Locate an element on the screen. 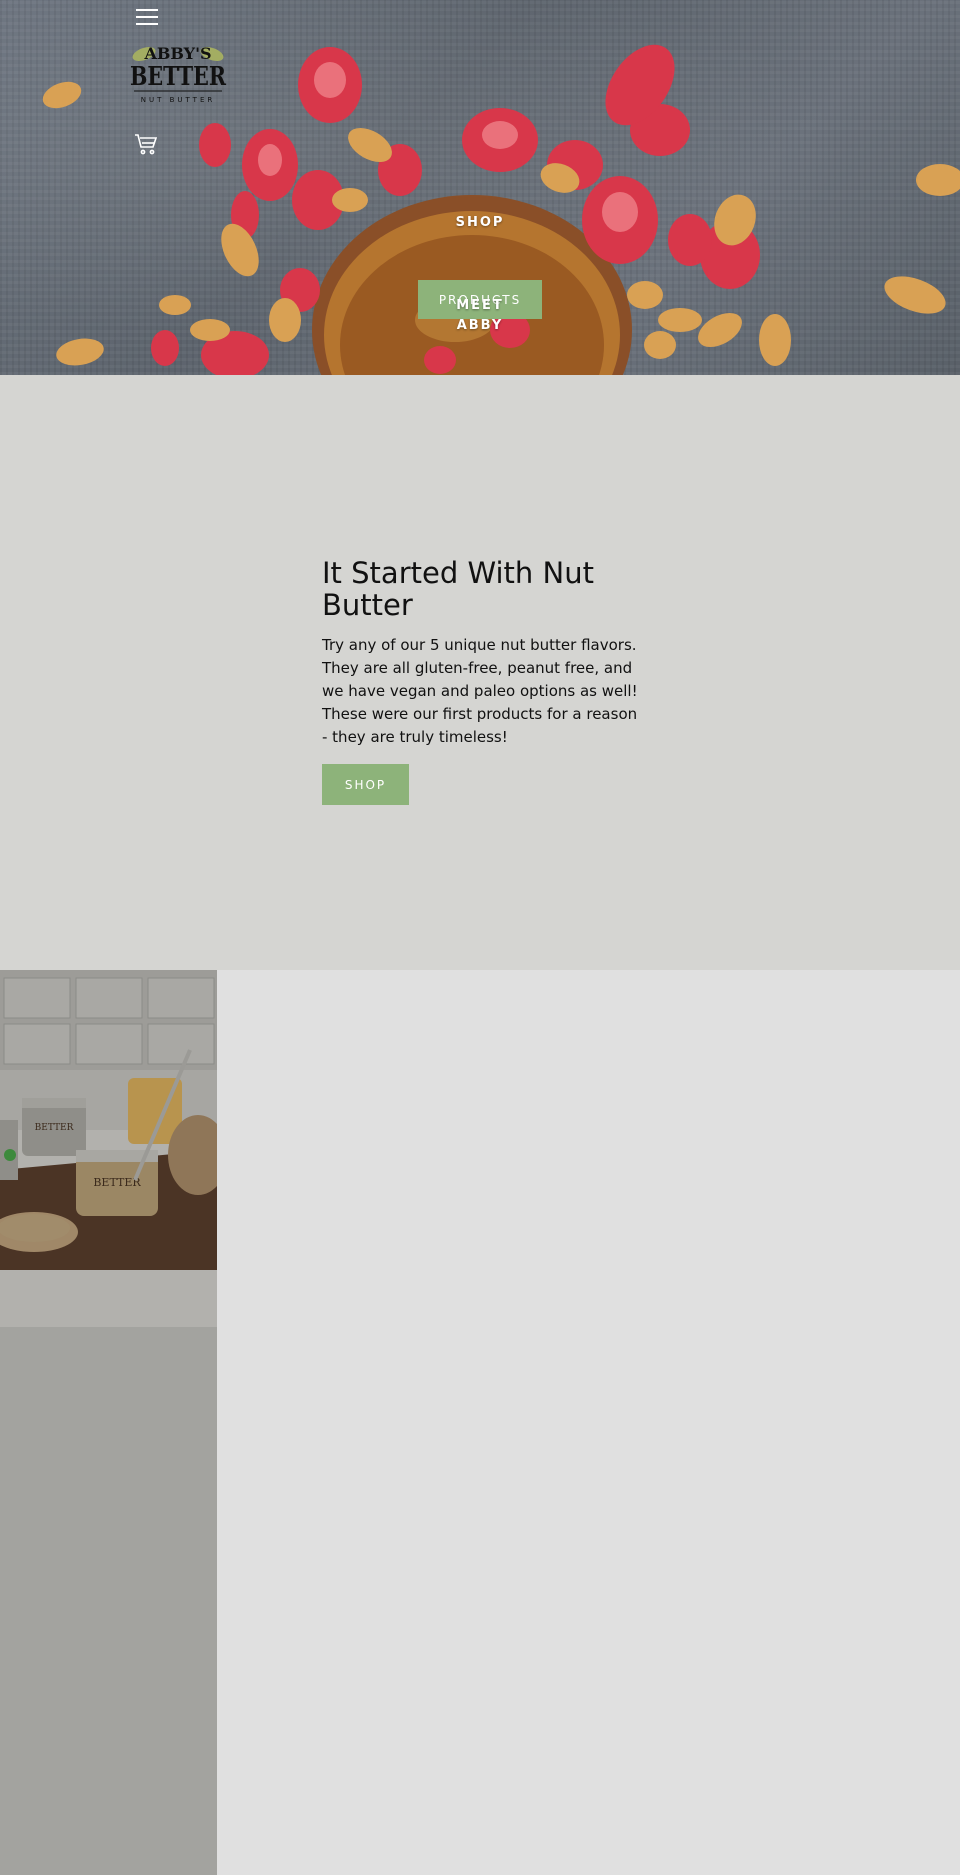  product-photo: BETTER BETTER is located at coordinates (108, 1148).